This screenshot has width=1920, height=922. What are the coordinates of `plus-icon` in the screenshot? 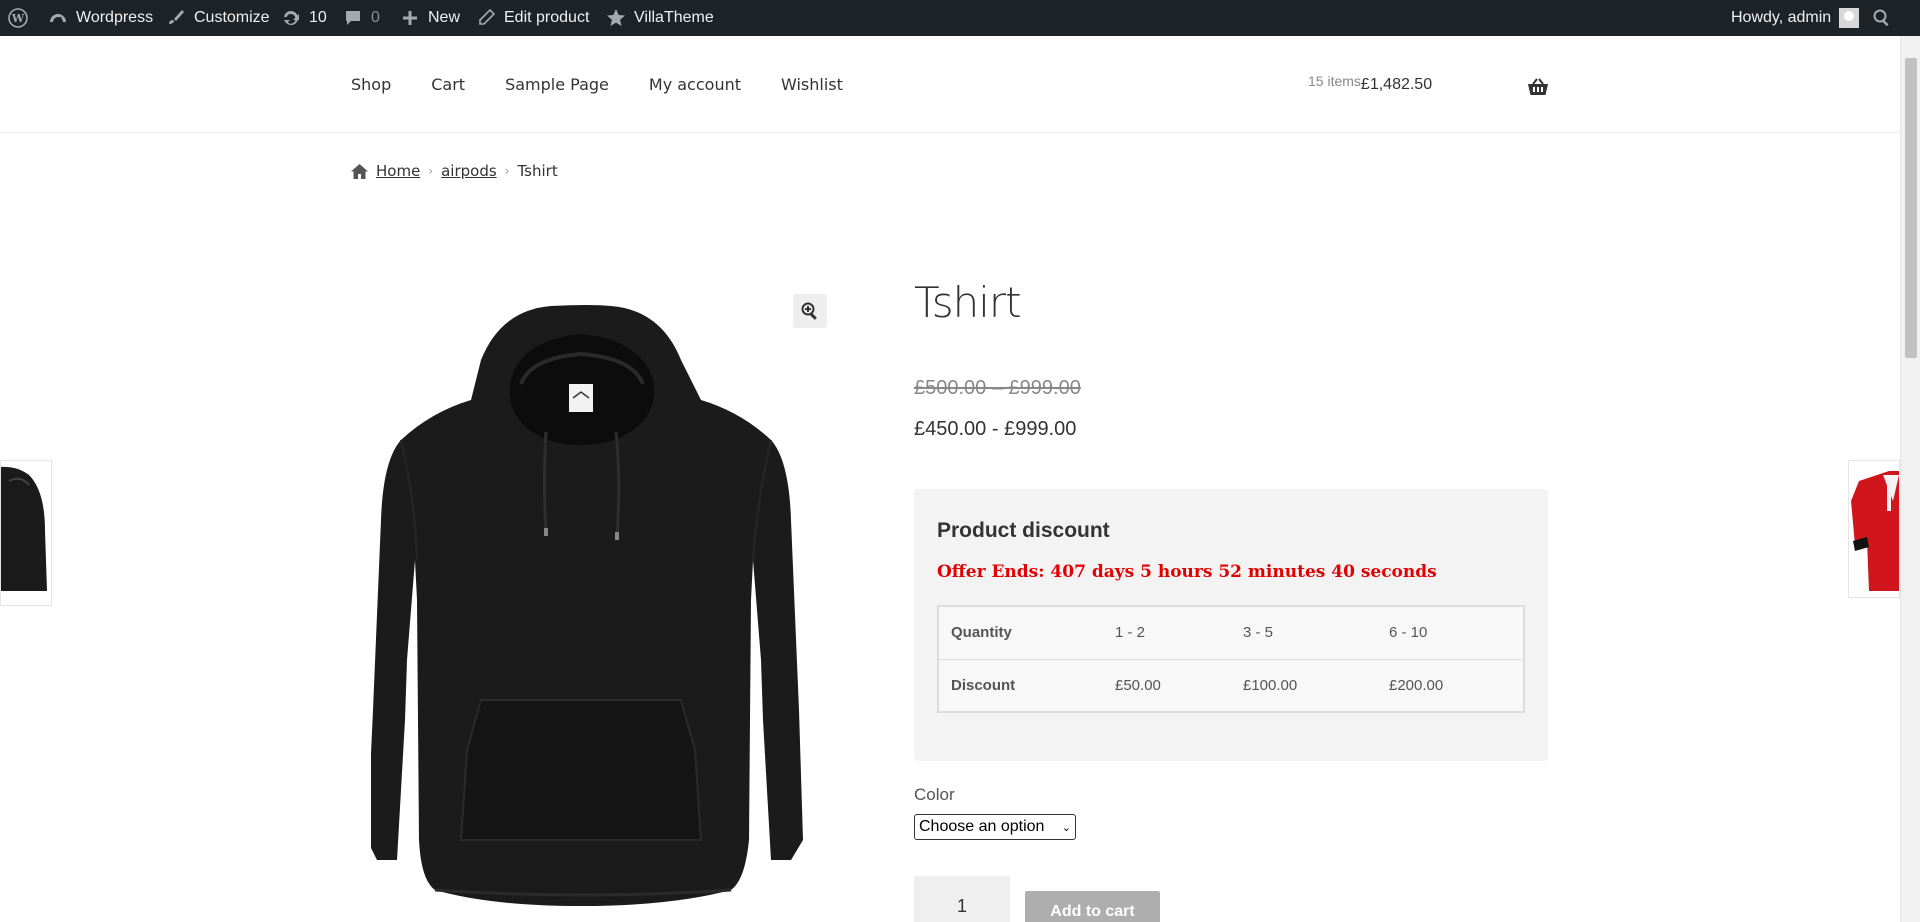 It's located at (410, 18).